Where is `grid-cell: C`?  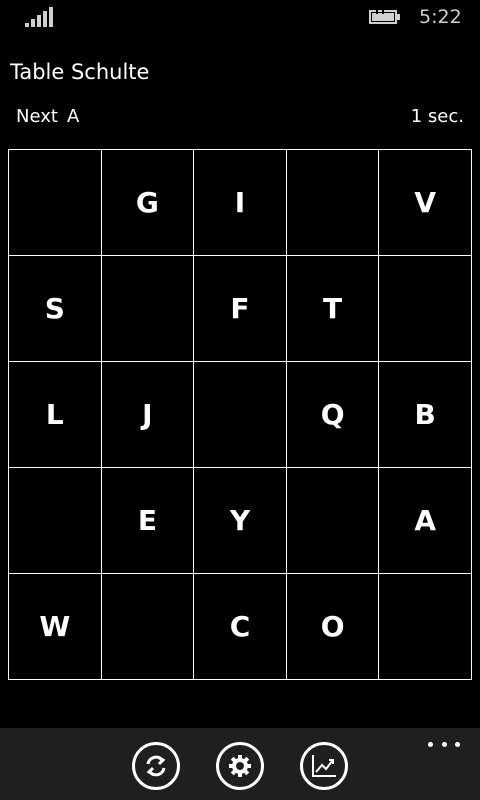
grid-cell: C is located at coordinates (240, 627).